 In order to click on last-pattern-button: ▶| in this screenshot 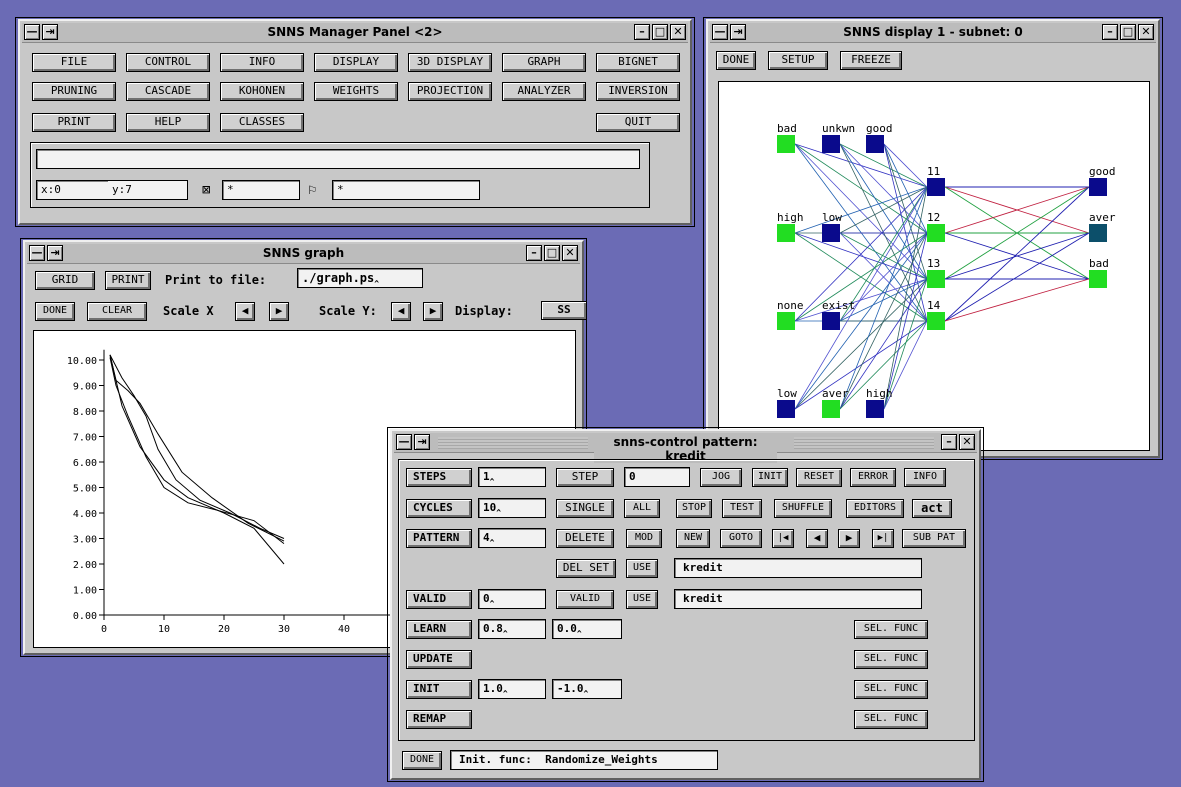, I will do `click(883, 538)`.